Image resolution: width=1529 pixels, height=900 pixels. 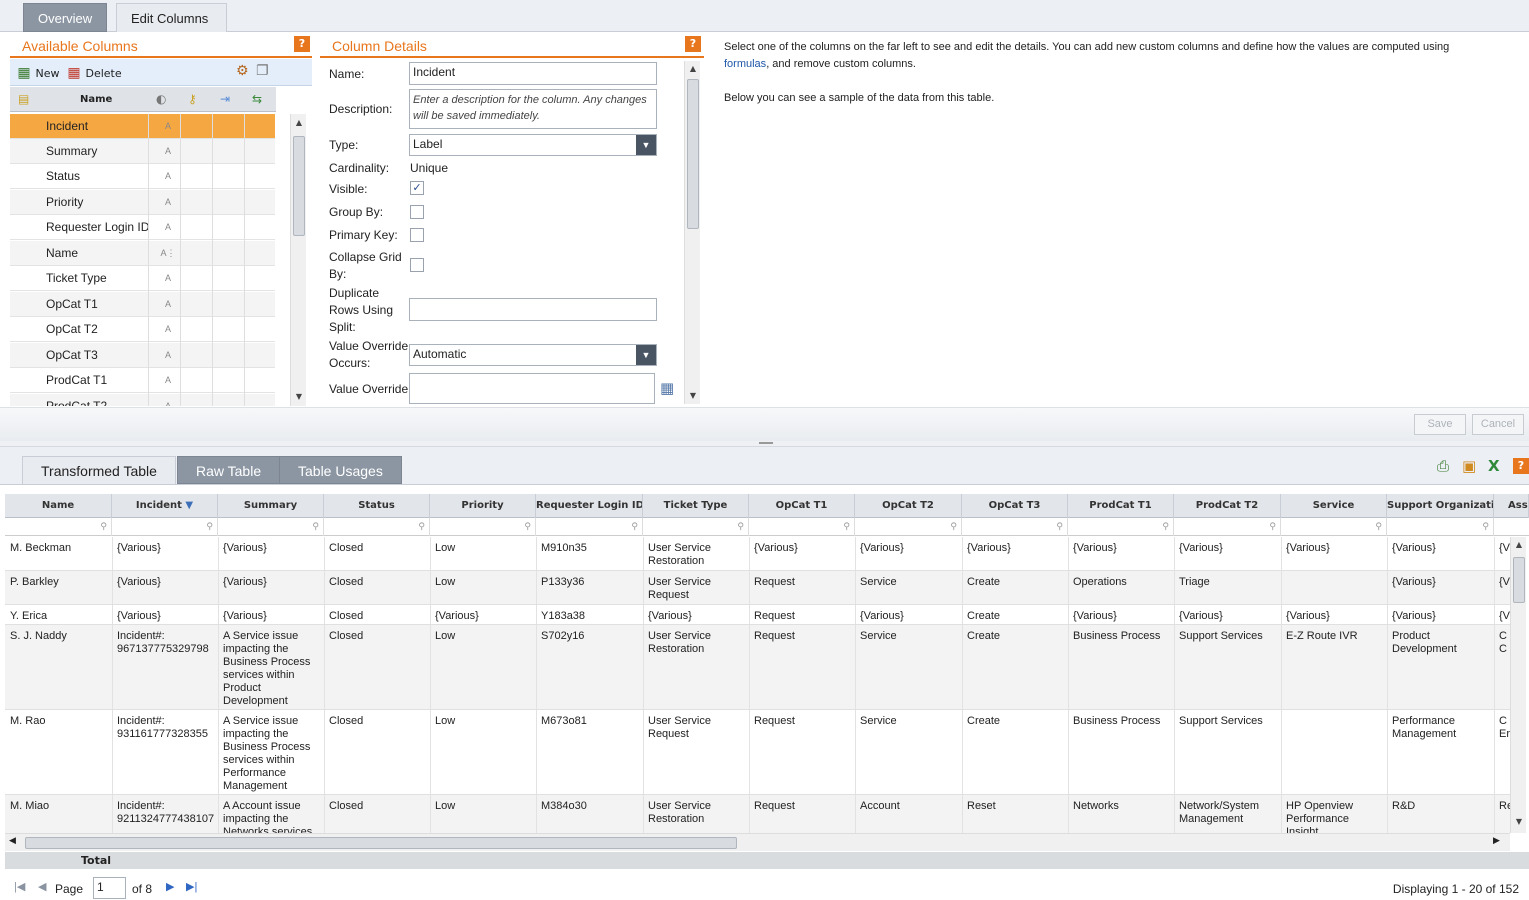 What do you see at coordinates (377, 506) in the screenshot?
I see `column-header-status: Status` at bounding box center [377, 506].